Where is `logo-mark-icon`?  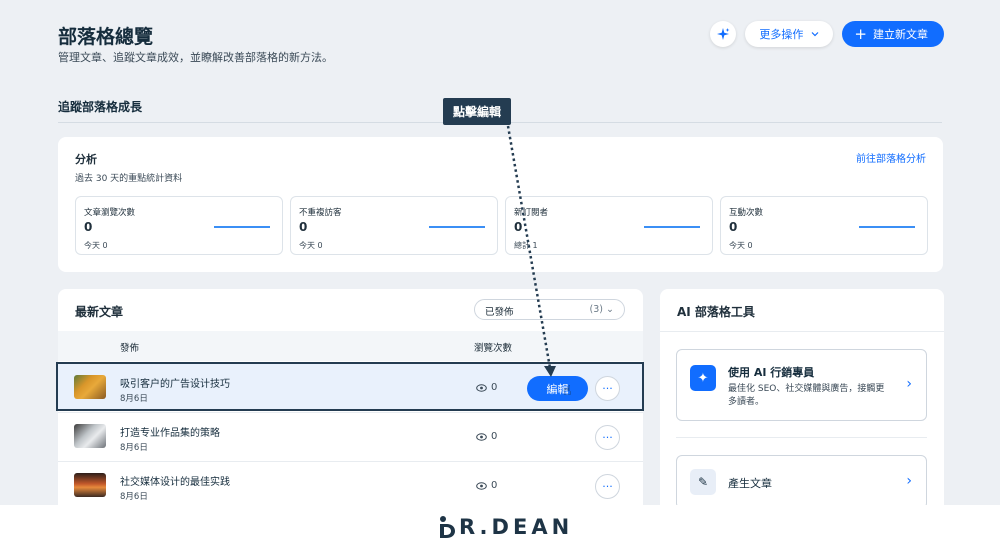
logo-mark-icon is located at coordinates (447, 527).